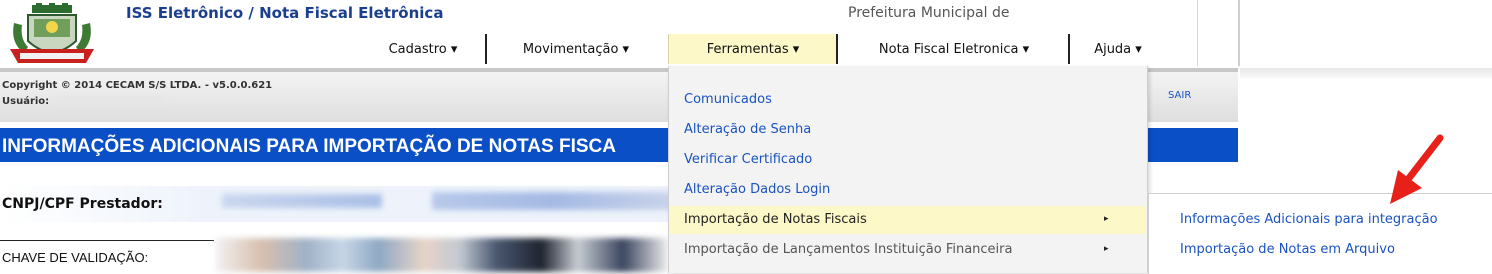 The width and height of the screenshot is (1492, 274). Describe the element at coordinates (442, 255) in the screenshot. I see `redacted-validation-key` at that location.